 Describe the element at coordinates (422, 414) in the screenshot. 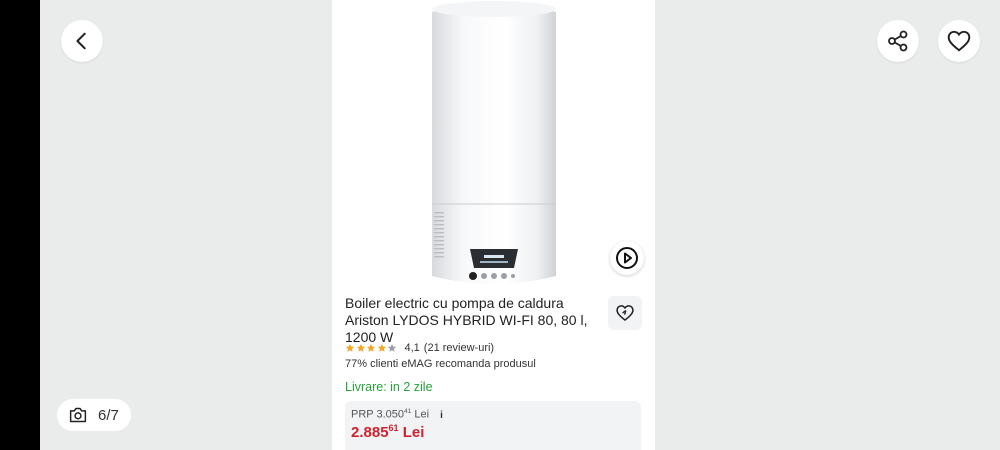

I see `rrp-currency: Lei` at that location.